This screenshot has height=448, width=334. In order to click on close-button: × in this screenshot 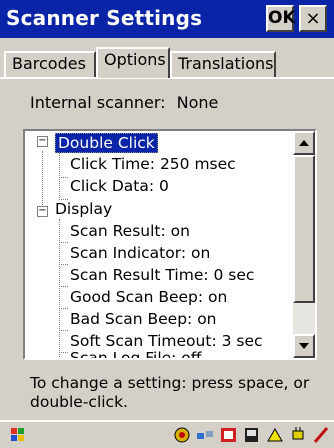, I will do `click(313, 18)`.